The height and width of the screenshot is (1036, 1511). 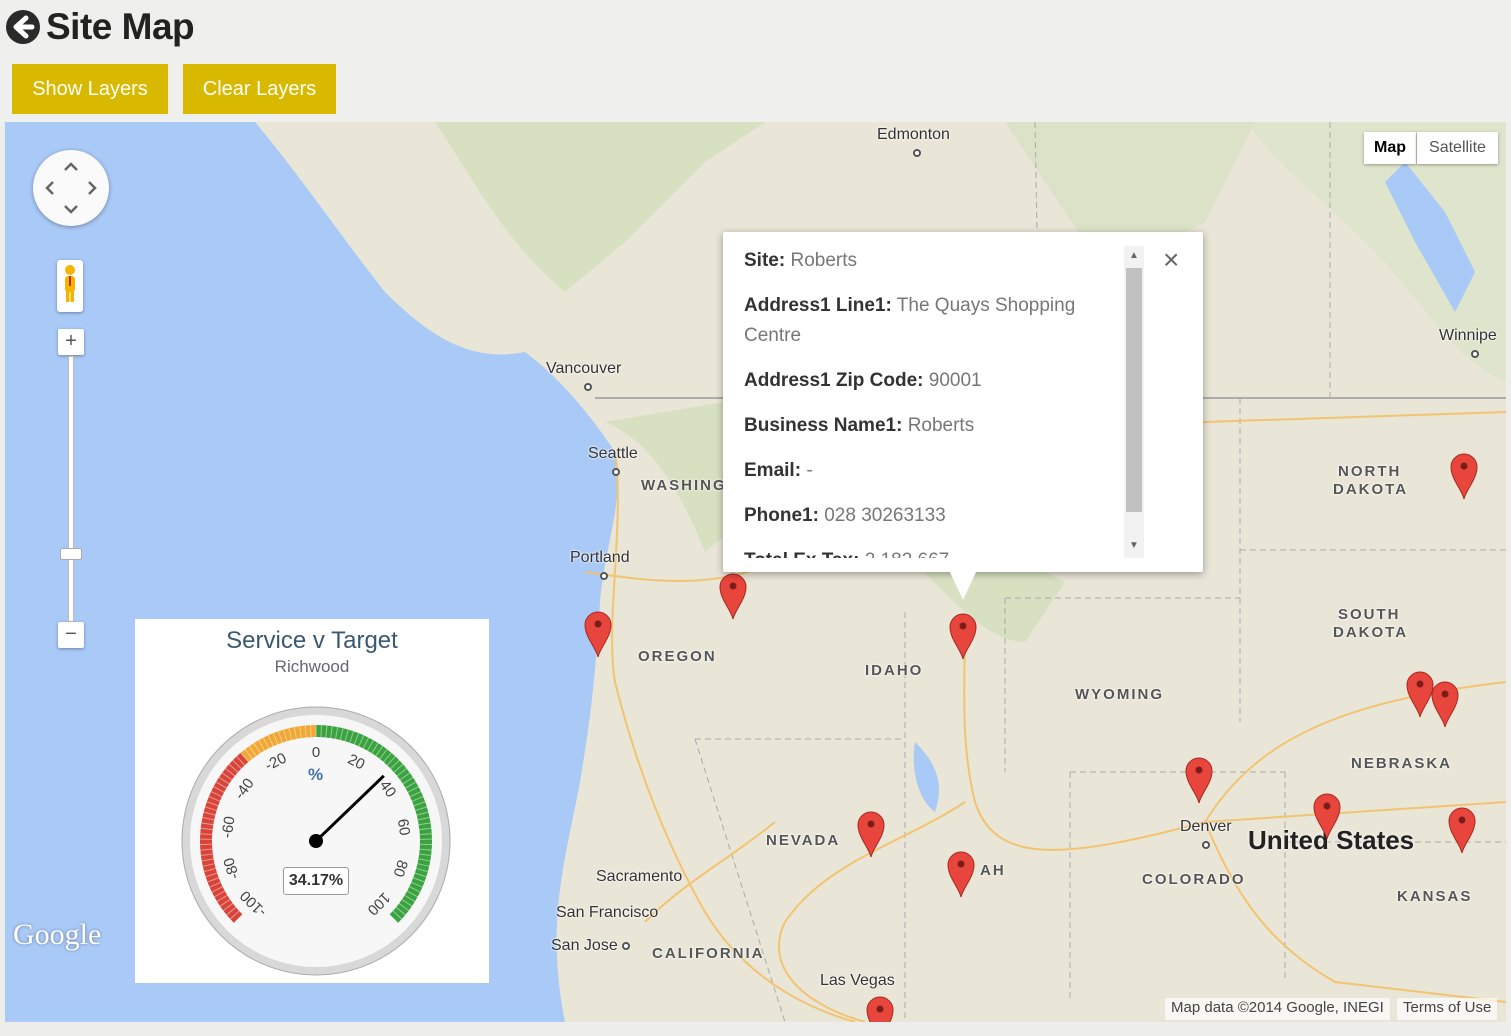 What do you see at coordinates (913, 144) in the screenshot?
I see `city-edmonton: Edmonton` at bounding box center [913, 144].